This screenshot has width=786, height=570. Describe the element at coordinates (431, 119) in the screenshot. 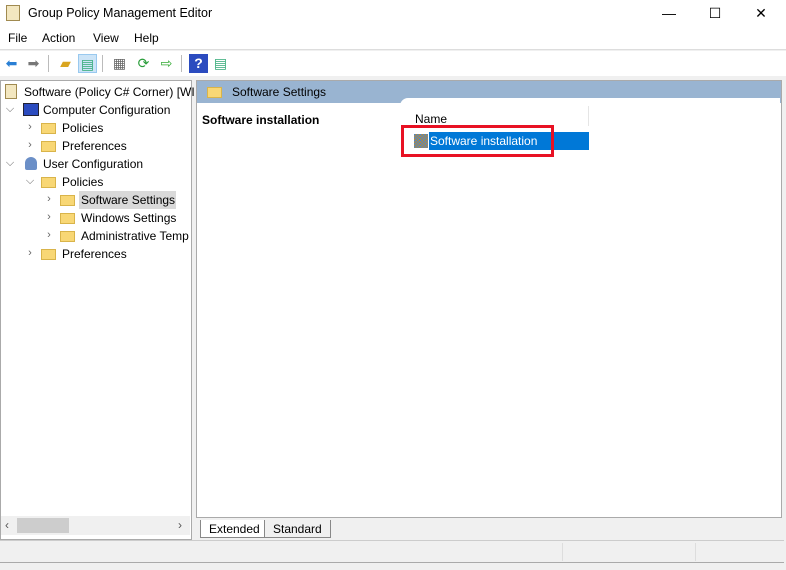

I see `column-header-name: Name` at that location.